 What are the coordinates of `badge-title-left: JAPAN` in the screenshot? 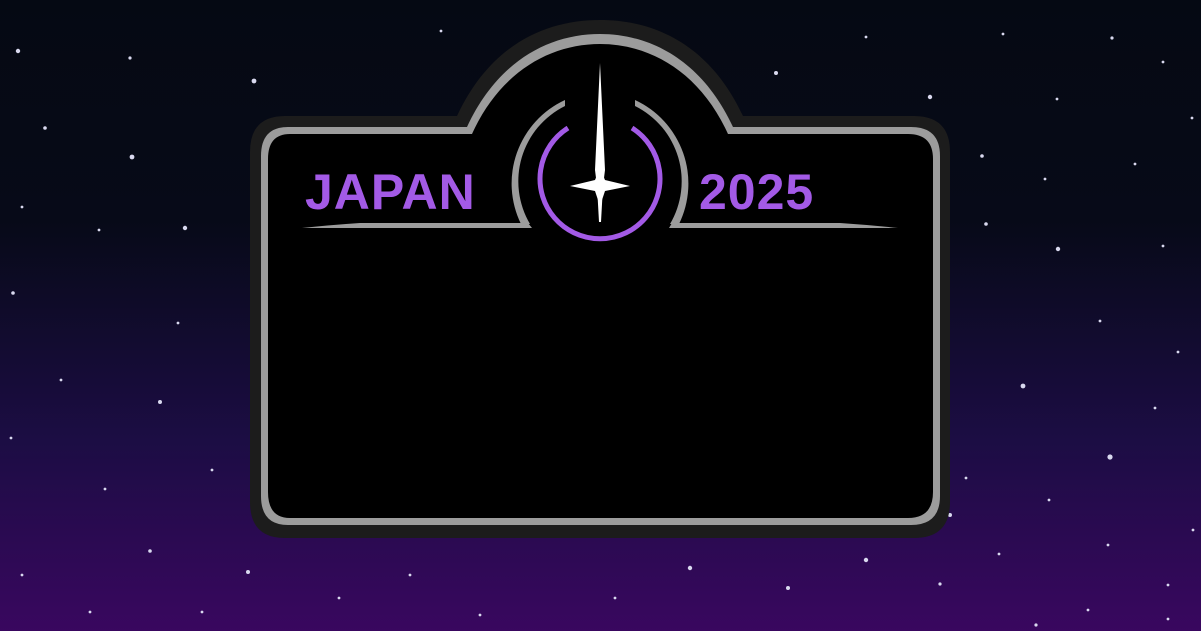 It's located at (390, 192).